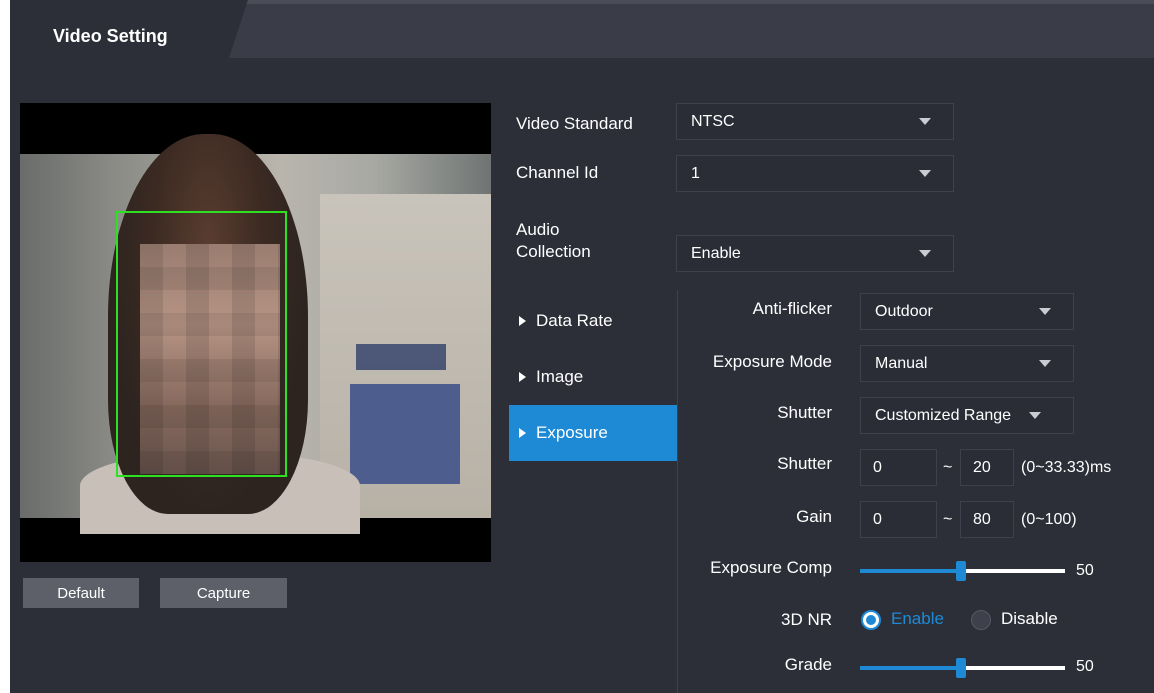 The width and height of the screenshot is (1154, 693). Describe the element at coordinates (1085, 570) in the screenshot. I see `exposure-comp-value: 50` at that location.